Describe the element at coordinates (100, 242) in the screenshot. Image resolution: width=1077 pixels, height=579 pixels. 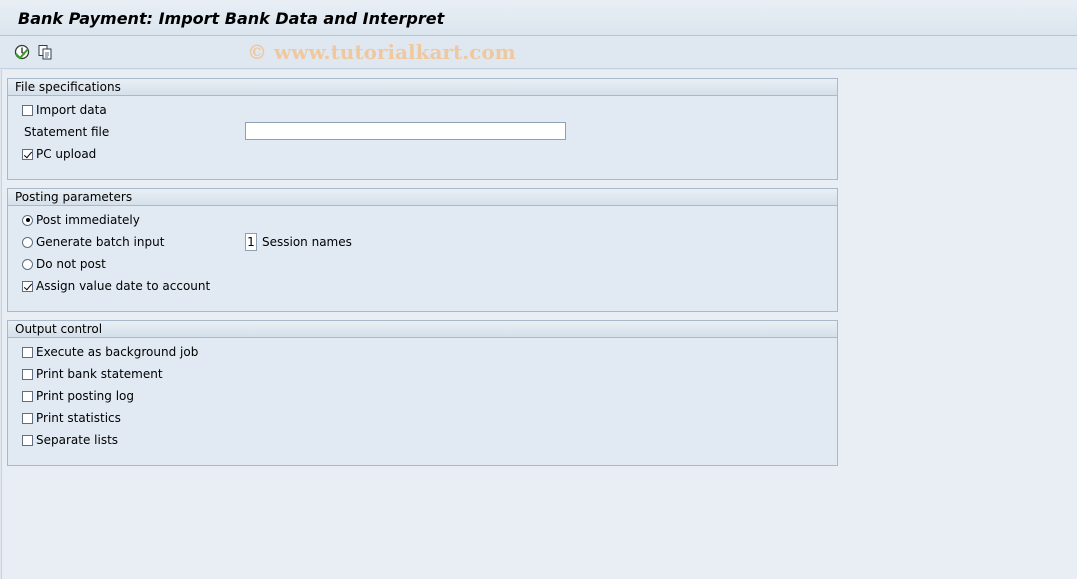
I see `generate-batch-label: Generate batch input` at that location.